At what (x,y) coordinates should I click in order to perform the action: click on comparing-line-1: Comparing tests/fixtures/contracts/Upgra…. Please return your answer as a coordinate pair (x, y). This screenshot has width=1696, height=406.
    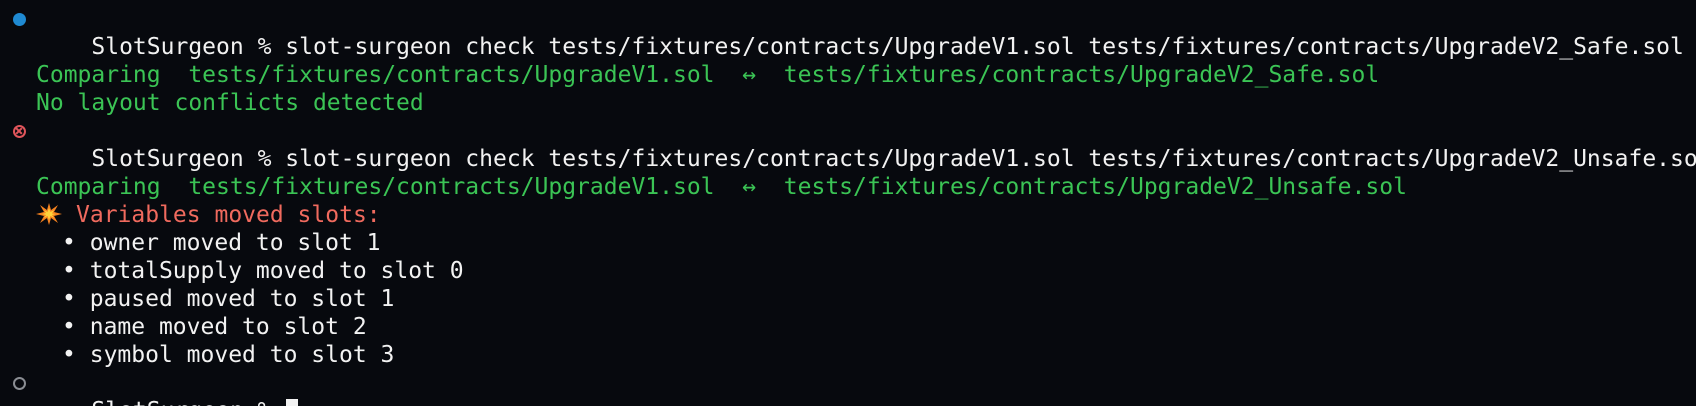
    Looking at the image, I should click on (848, 75).